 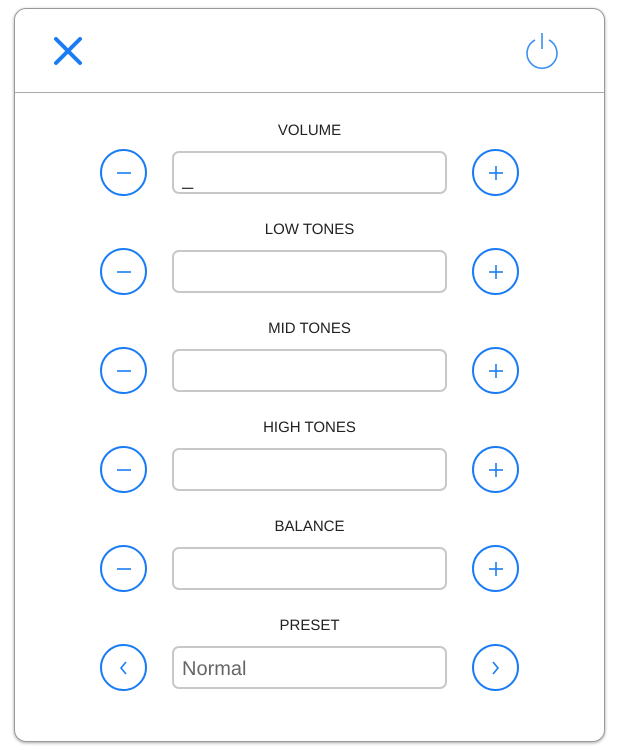 I want to click on chevron-right-icon, so click(x=495, y=667).